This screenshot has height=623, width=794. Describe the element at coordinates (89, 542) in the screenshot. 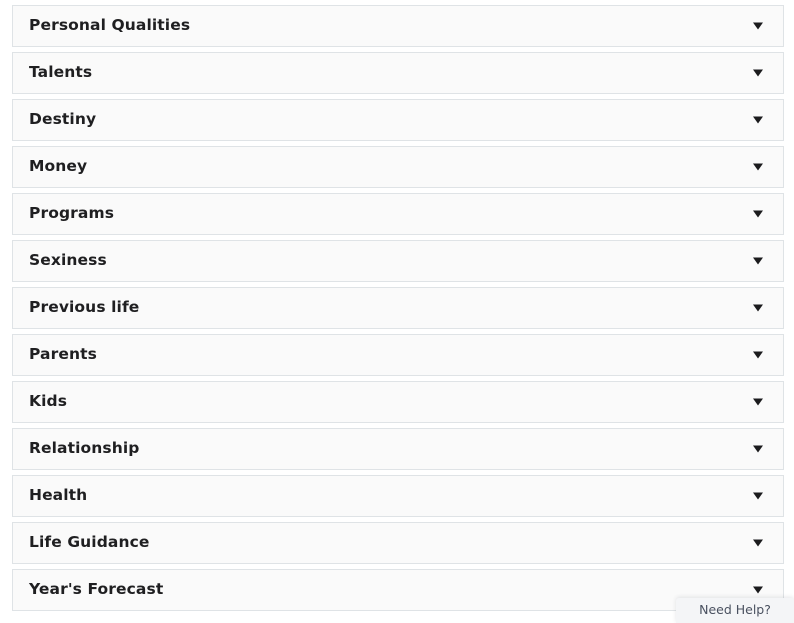

I see `accordion-item-label: Life Guidance` at that location.